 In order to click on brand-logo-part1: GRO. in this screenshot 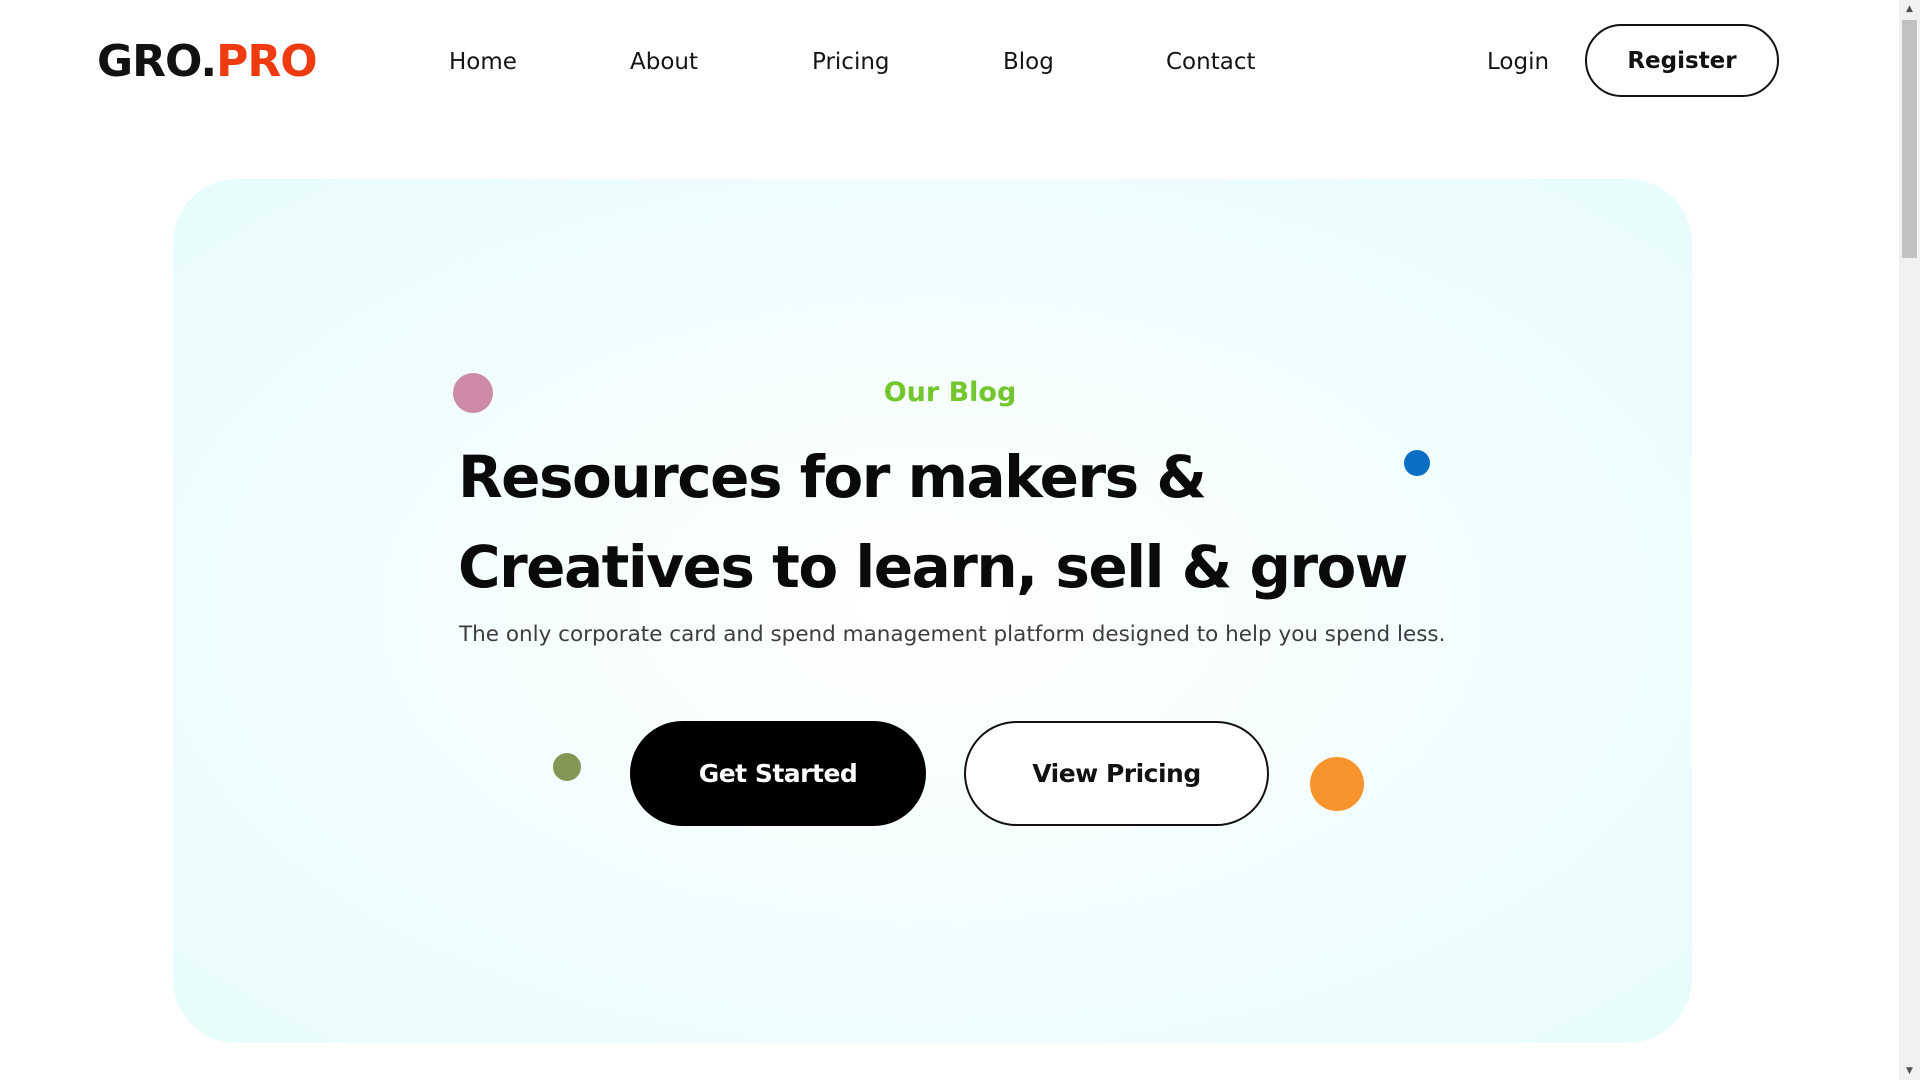, I will do `click(157, 61)`.